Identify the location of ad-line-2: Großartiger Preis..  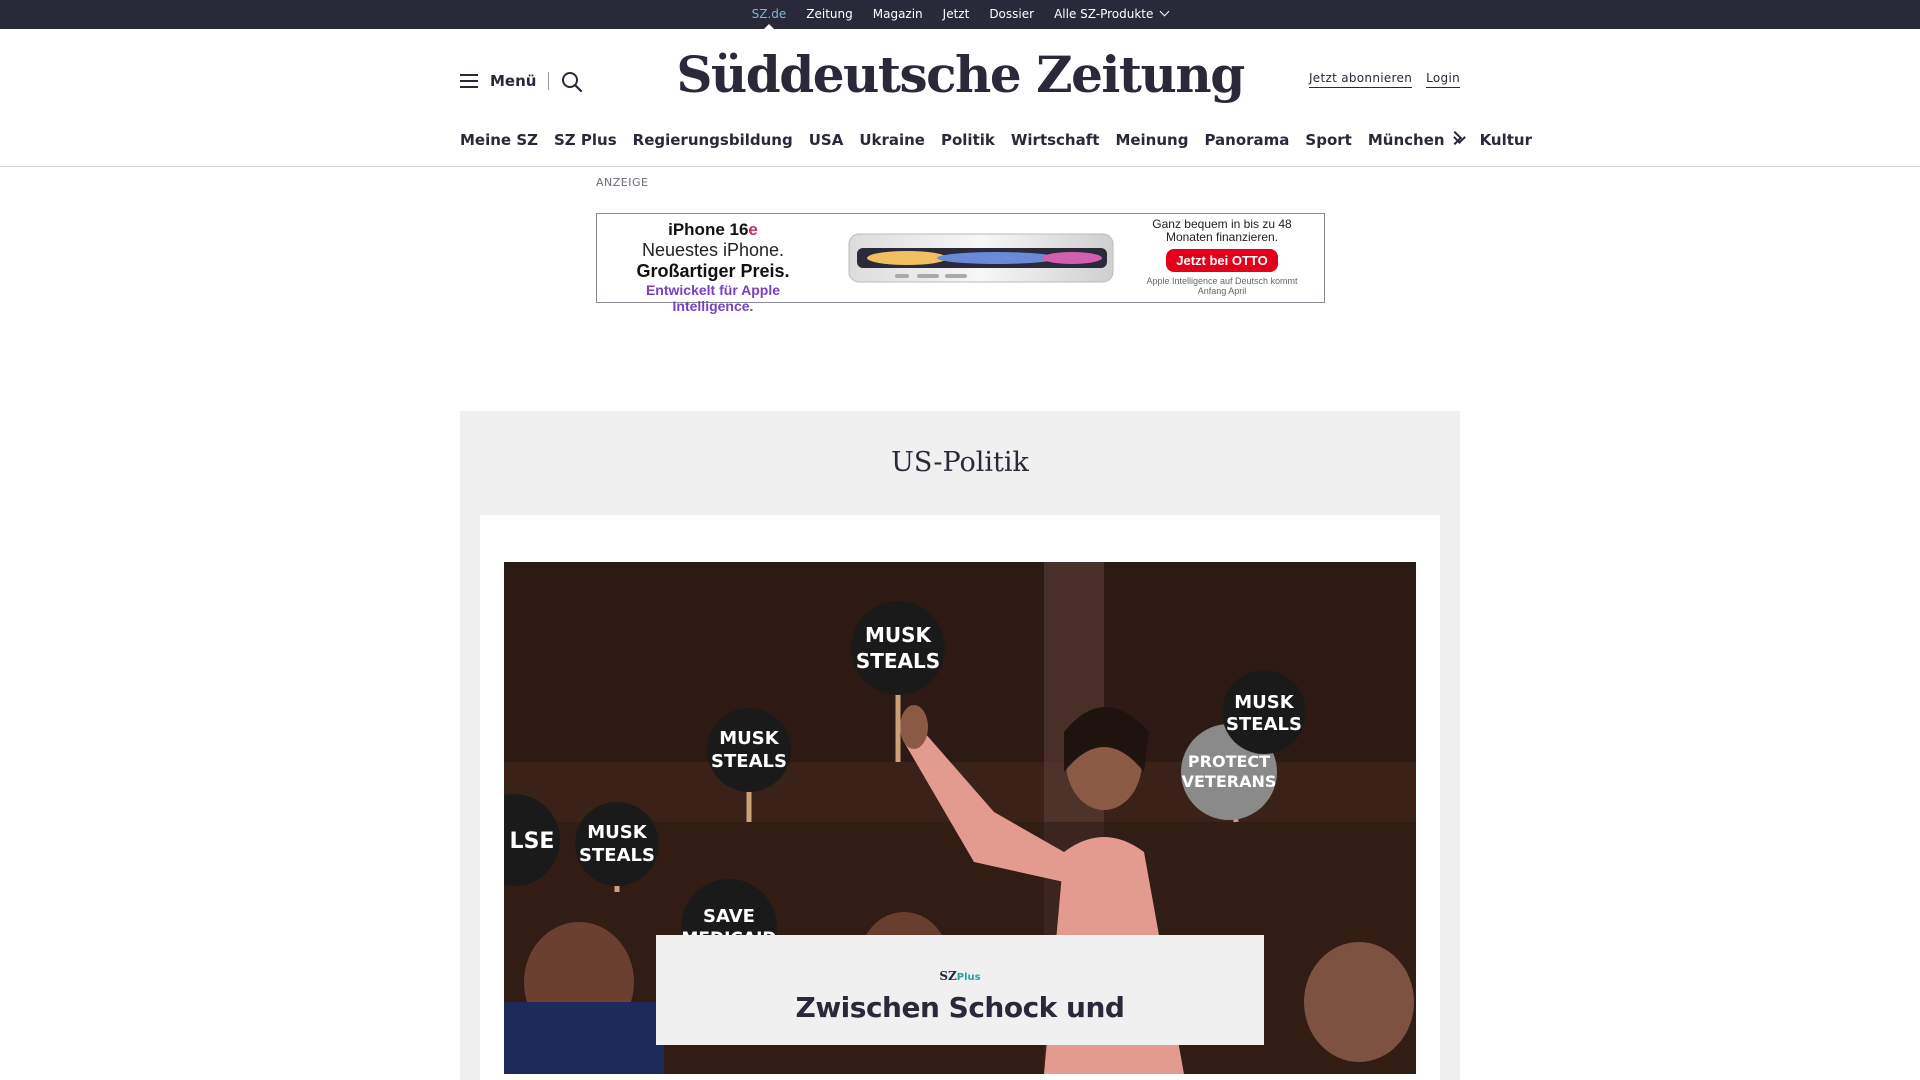
(713, 271).